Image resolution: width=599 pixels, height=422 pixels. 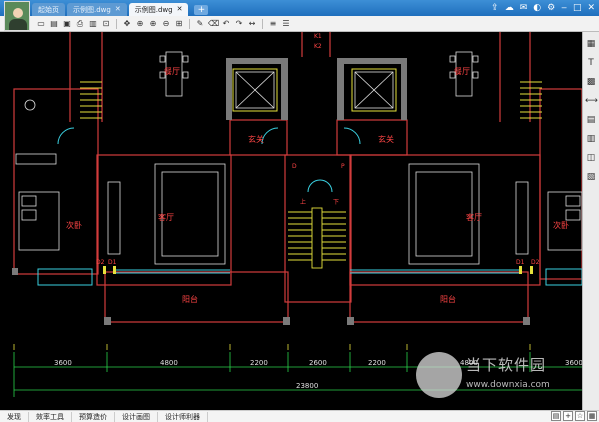 I want to click on watermark: 当下软件园 www.downxia.com, so click(x=500, y=377).